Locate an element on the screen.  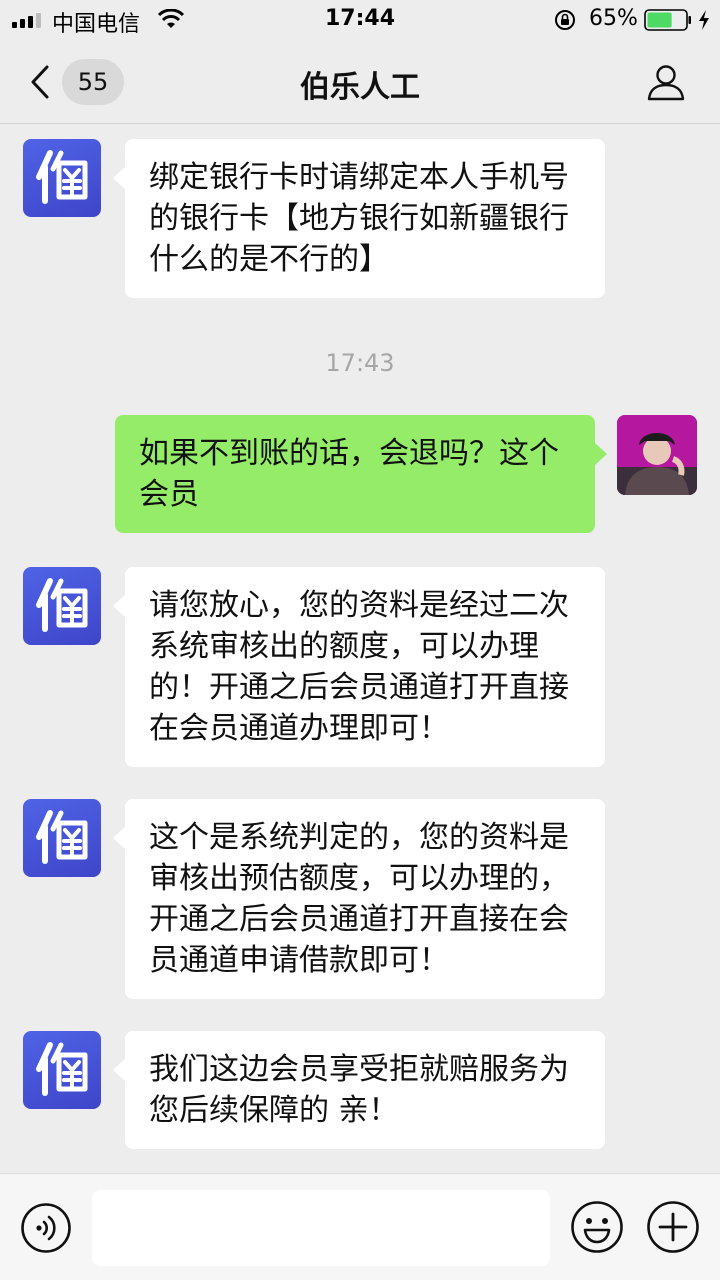
orientation-lock-icon is located at coordinates (565, 20).